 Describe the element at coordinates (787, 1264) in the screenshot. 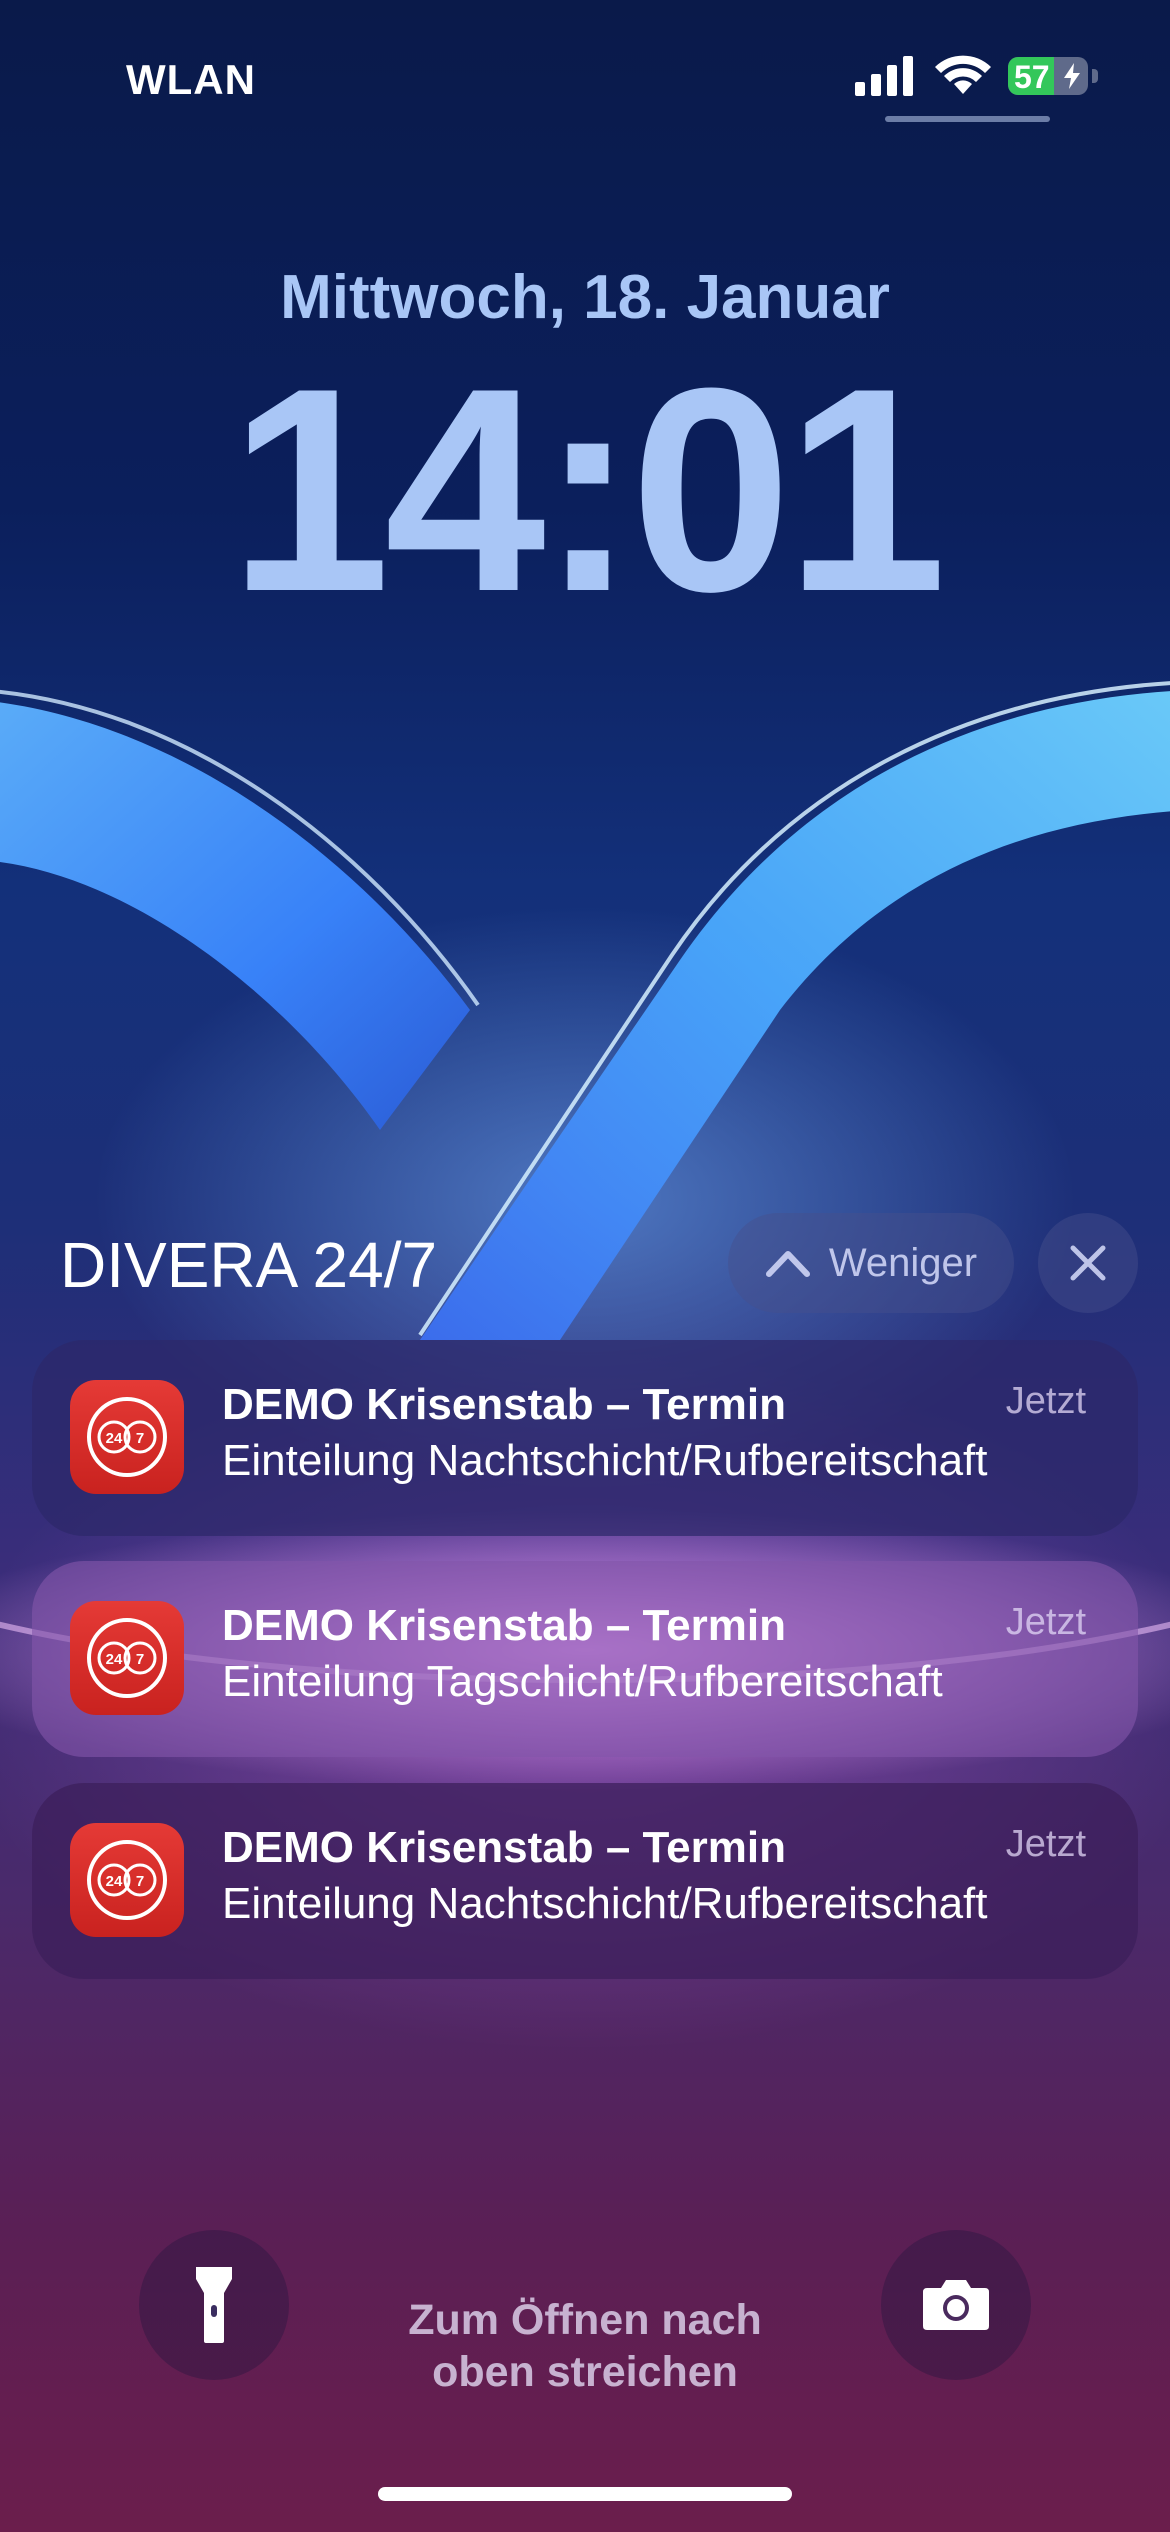

I see `chevron-up-icon` at that location.